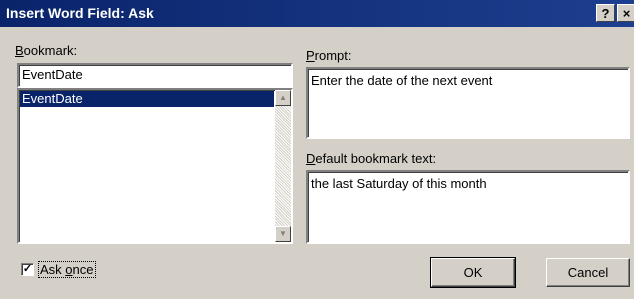 This screenshot has width=634, height=299. What do you see at coordinates (402, 80) in the screenshot?
I see `prompt-value: Enter the date of the next event` at bounding box center [402, 80].